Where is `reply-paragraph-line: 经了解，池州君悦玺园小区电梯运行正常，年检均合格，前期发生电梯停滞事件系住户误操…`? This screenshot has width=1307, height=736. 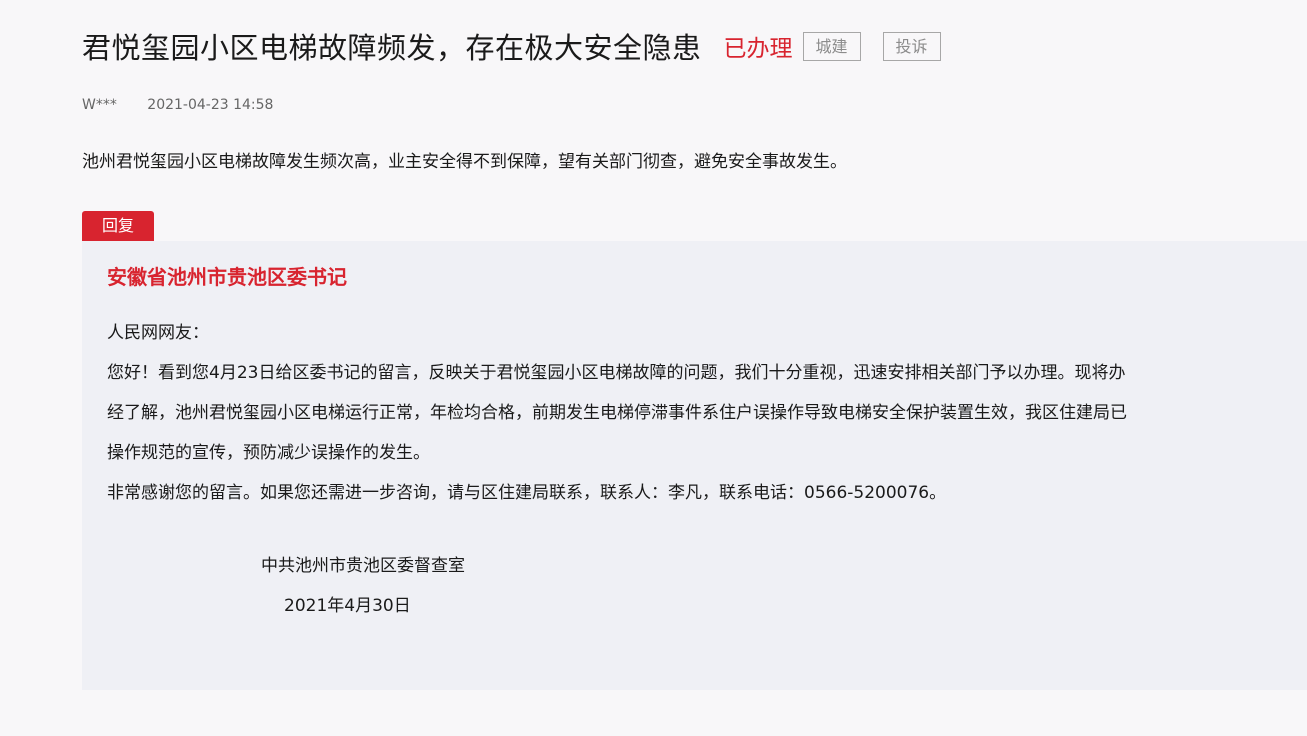
reply-paragraph-line: 经了解，池州君悦玺园小区电梯运行正常，年检均合格，前期发生电梯停滞事件系住户误操… is located at coordinates (617, 413).